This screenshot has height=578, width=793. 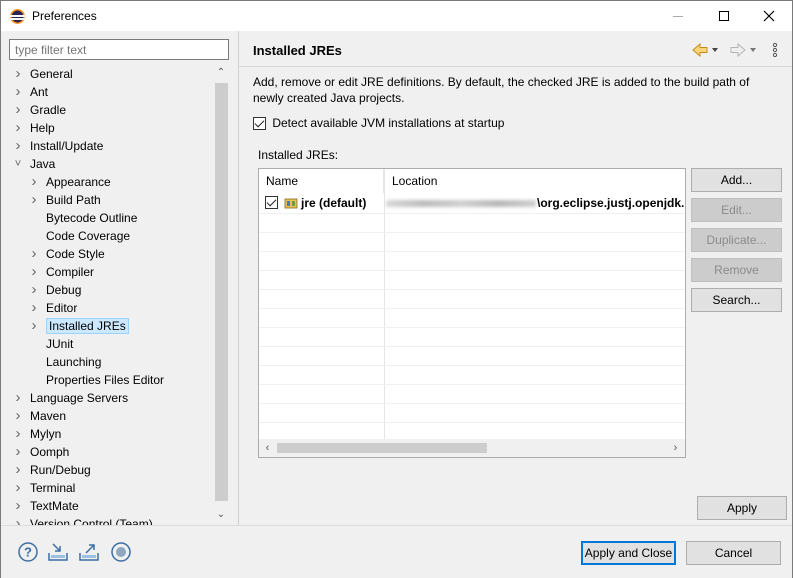 What do you see at coordinates (40, 110) in the screenshot?
I see `tree-item: › Gradle` at bounding box center [40, 110].